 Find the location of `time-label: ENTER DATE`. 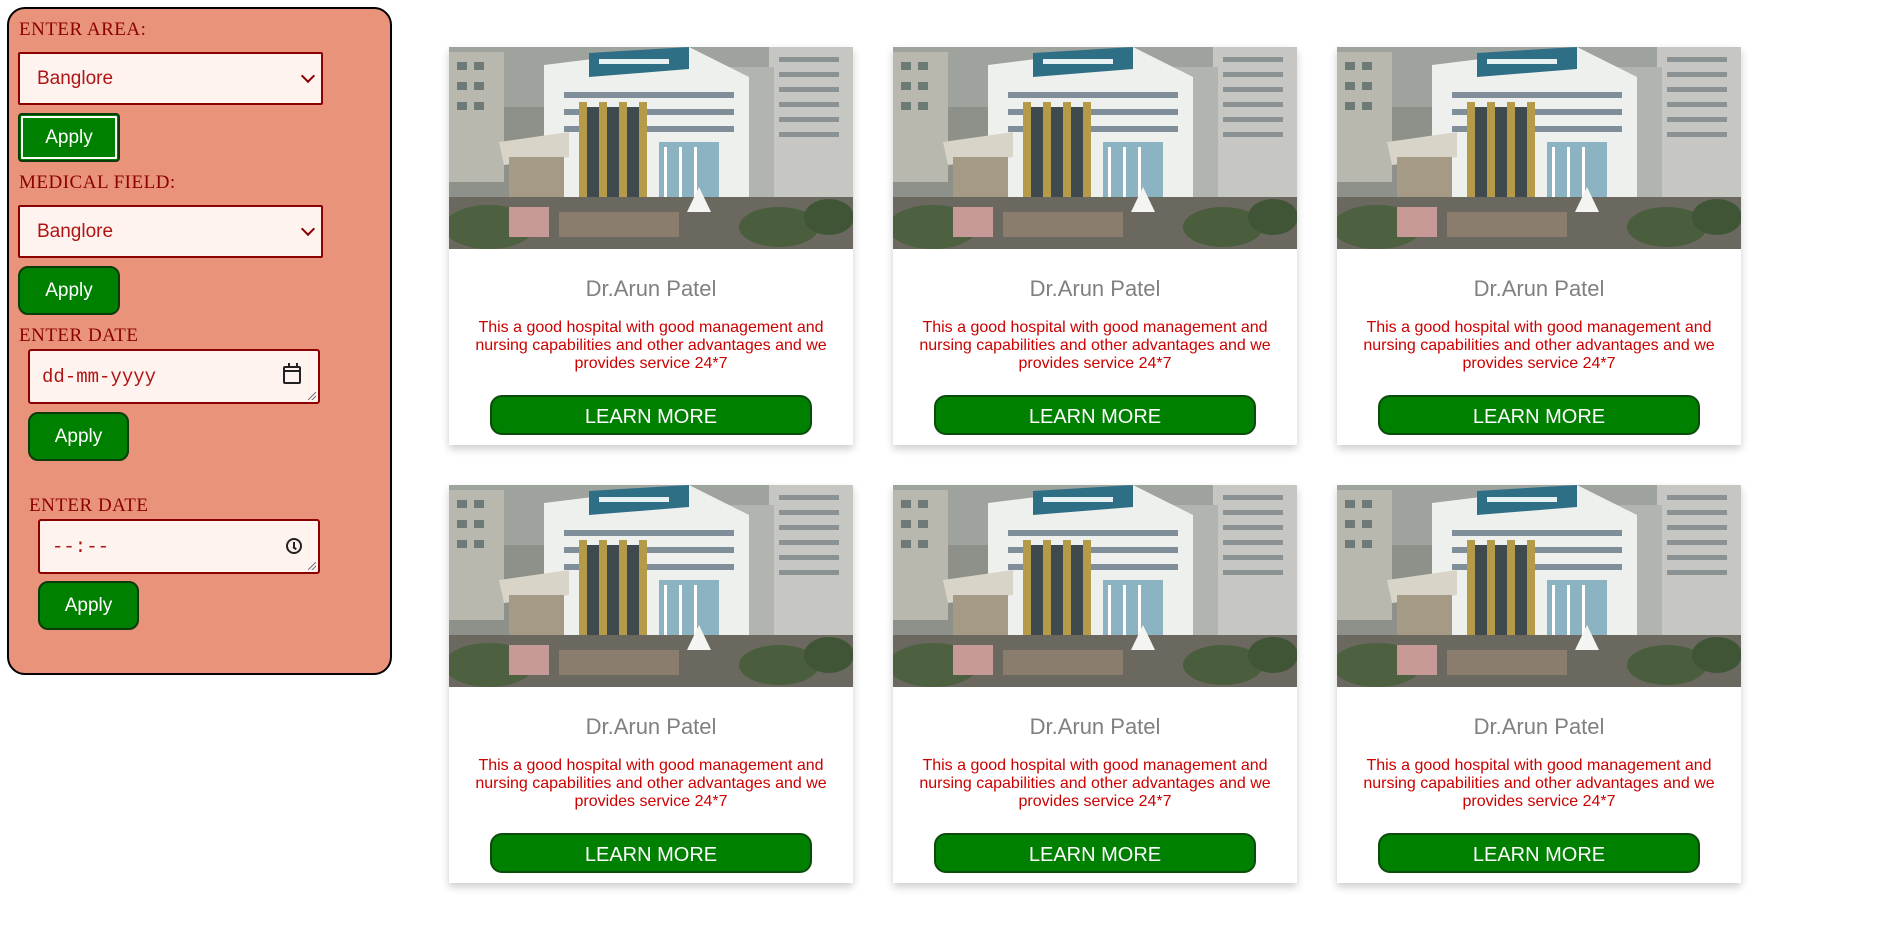

time-label: ENTER DATE is located at coordinates (89, 505).